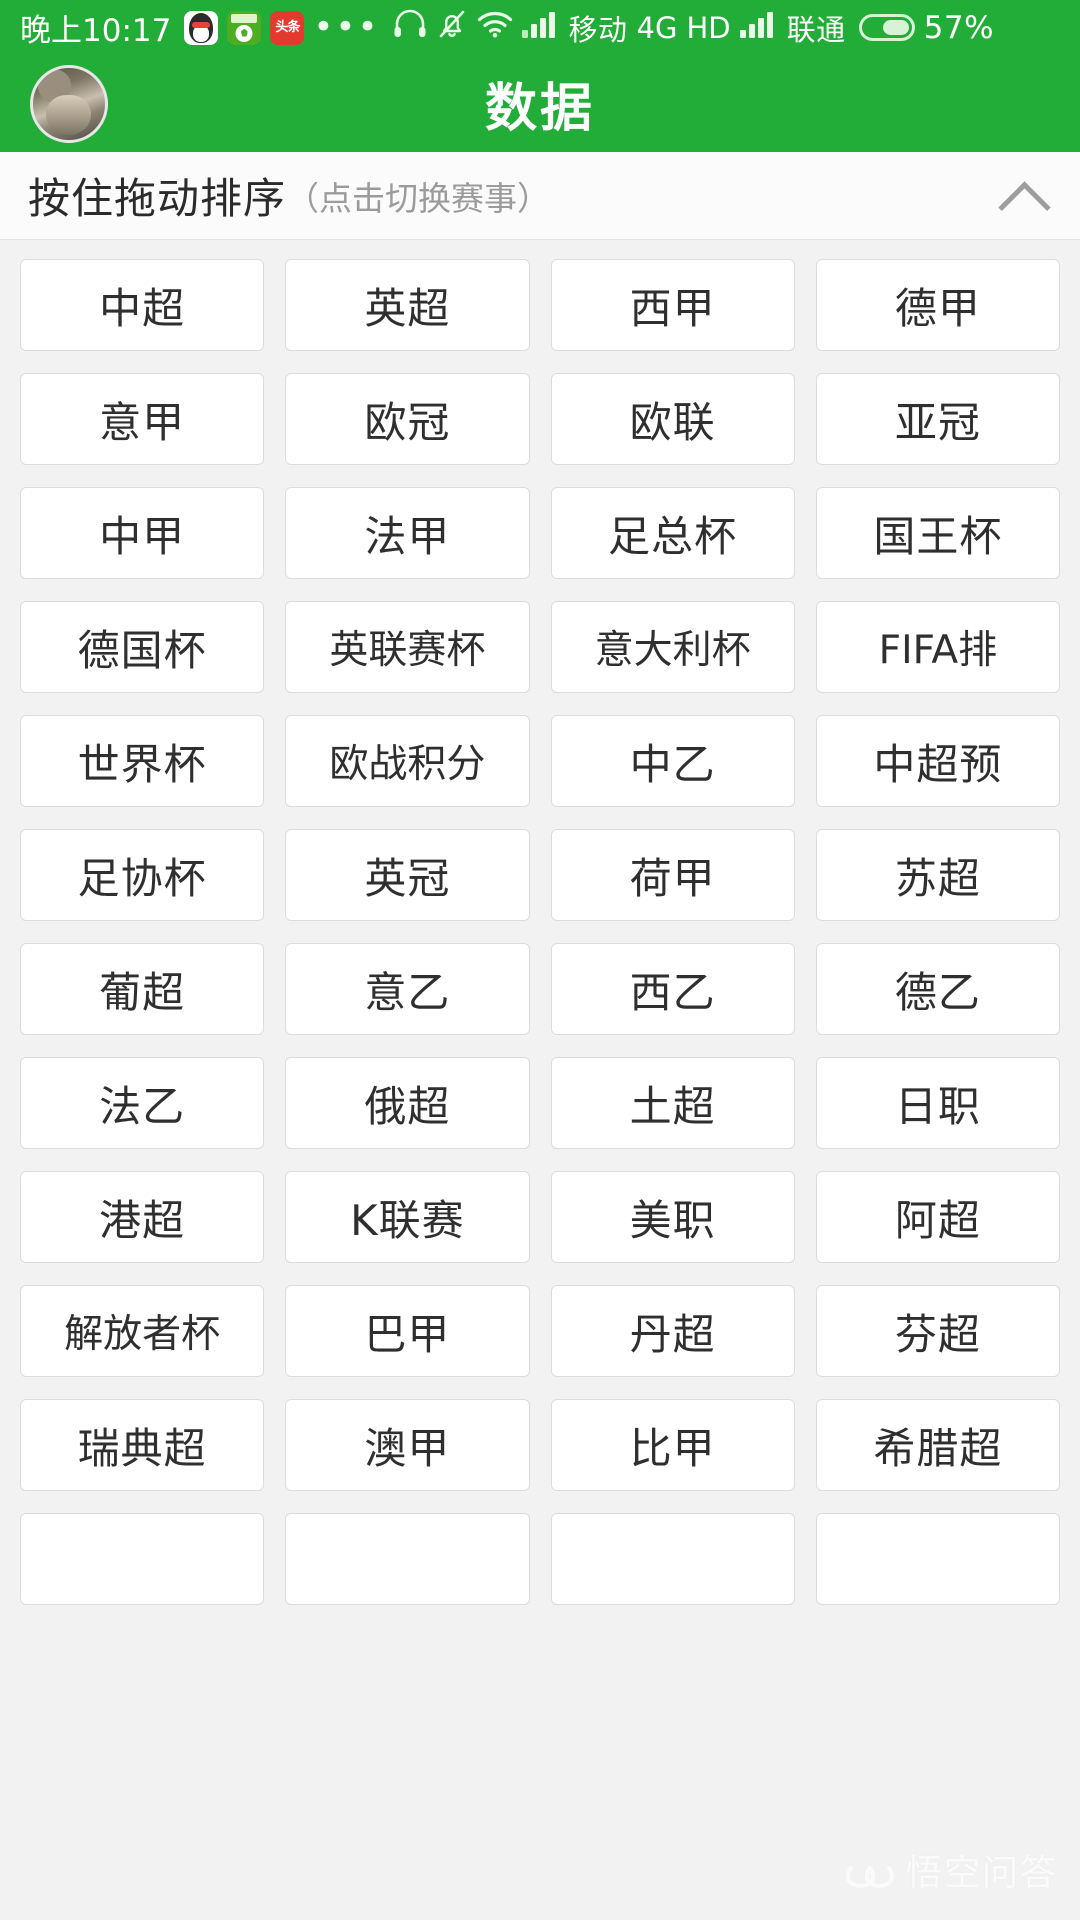 The image size is (1080, 1920). Describe the element at coordinates (407, 1445) in the screenshot. I see `league-tile: 澳甲` at that location.